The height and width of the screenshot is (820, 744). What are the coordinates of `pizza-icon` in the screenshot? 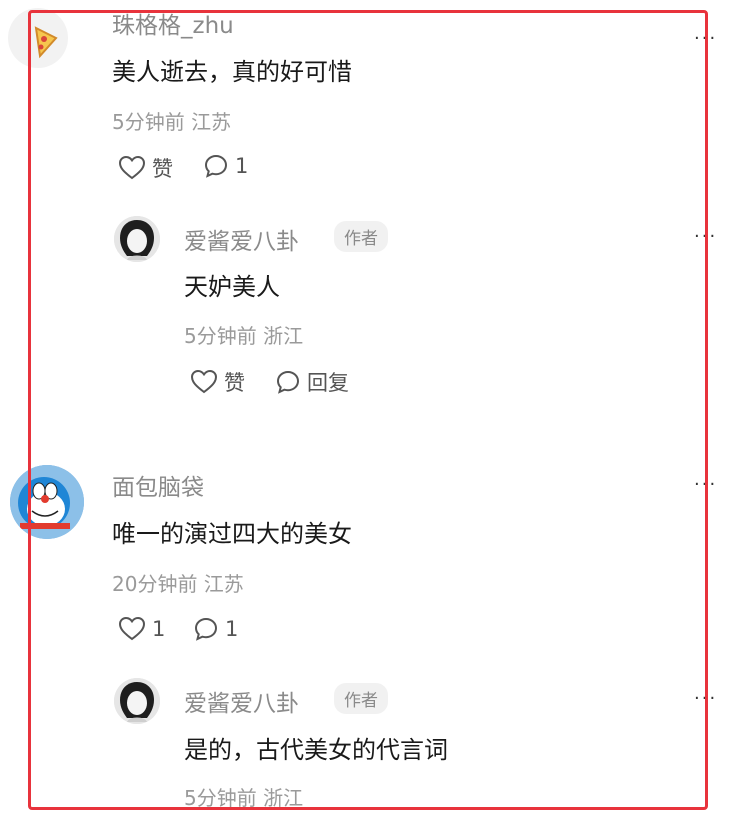 It's located at (46, 42).